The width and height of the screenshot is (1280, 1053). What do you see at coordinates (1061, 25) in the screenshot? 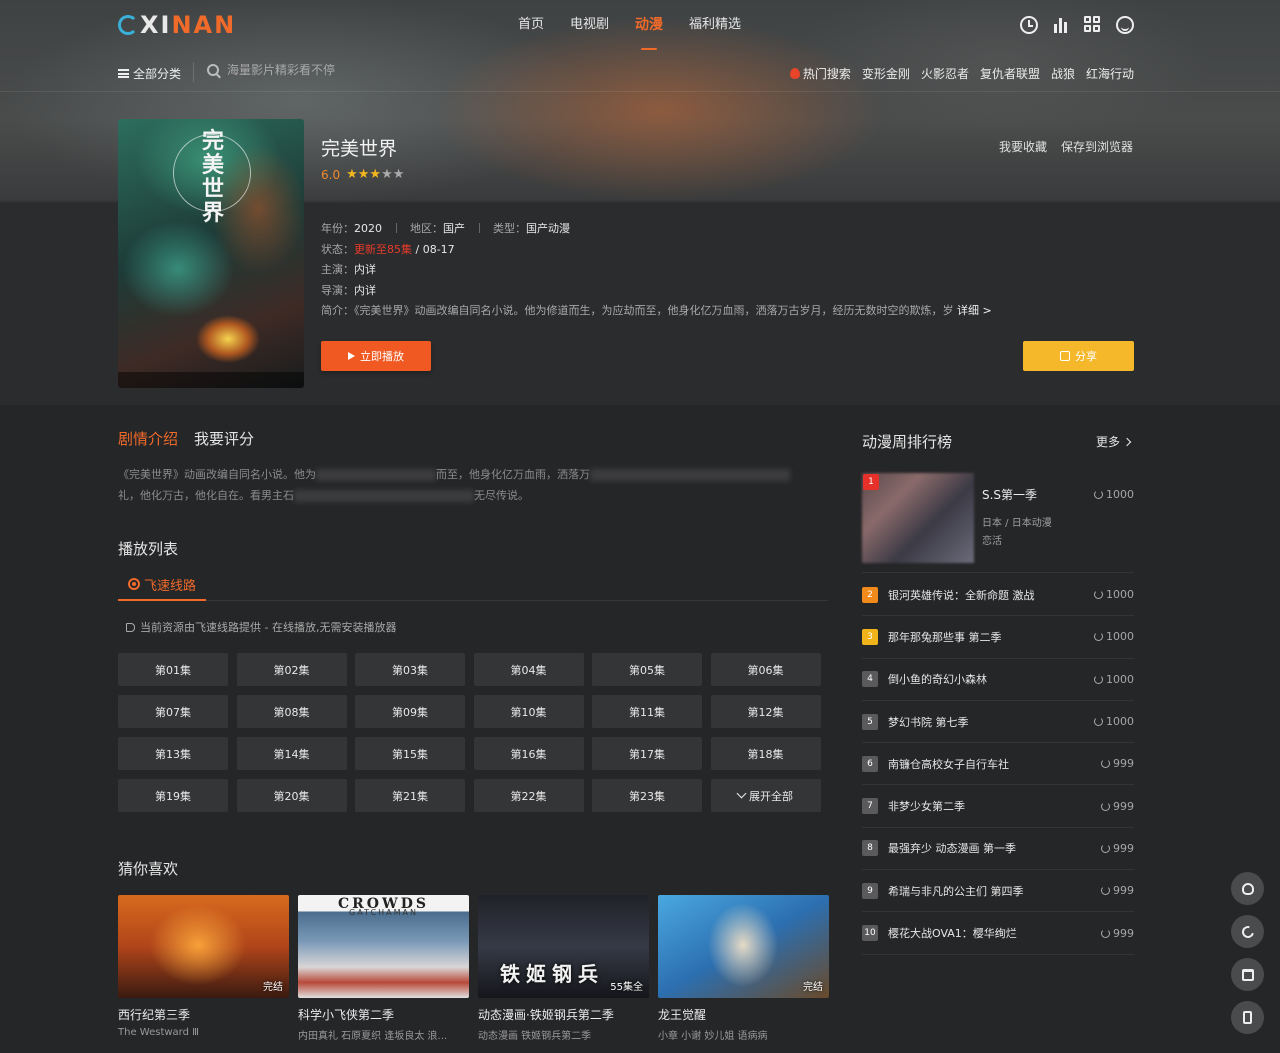
I see `chart-icon` at bounding box center [1061, 25].